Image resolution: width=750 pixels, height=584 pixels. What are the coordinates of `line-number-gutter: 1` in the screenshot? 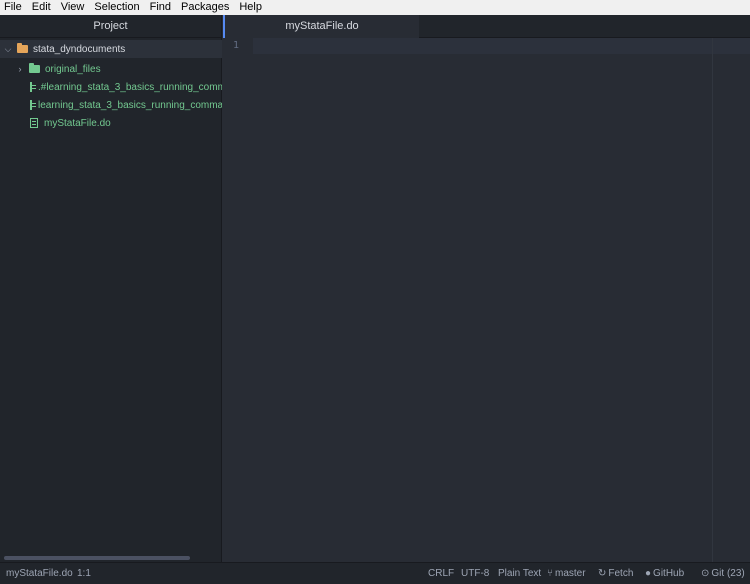 It's located at (238, 300).